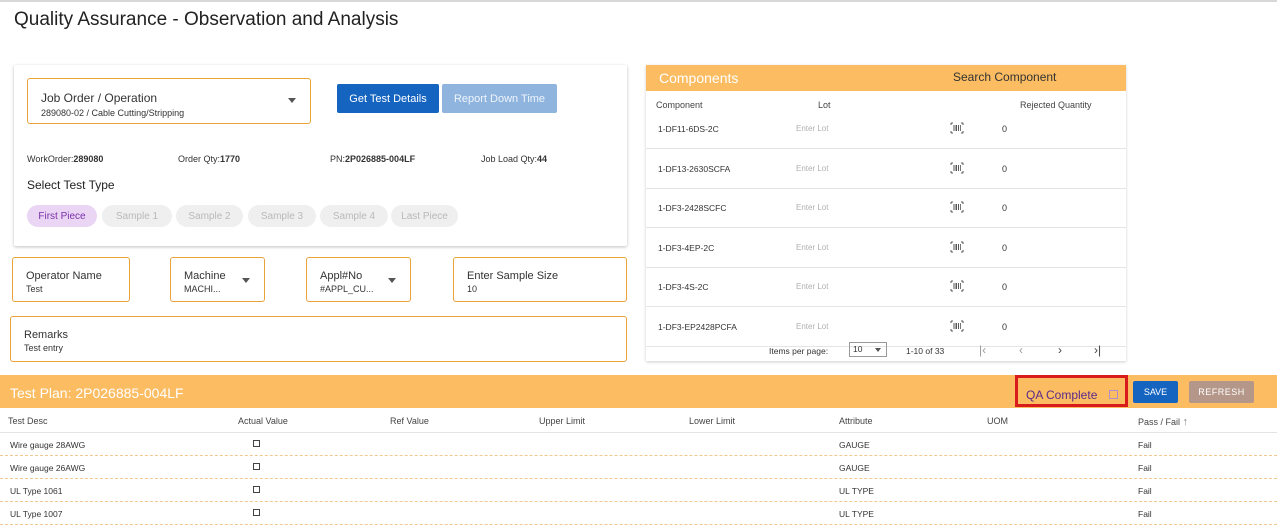  Describe the element at coordinates (925, 351) in the screenshot. I see `page-range: 1-10 of 33` at that location.